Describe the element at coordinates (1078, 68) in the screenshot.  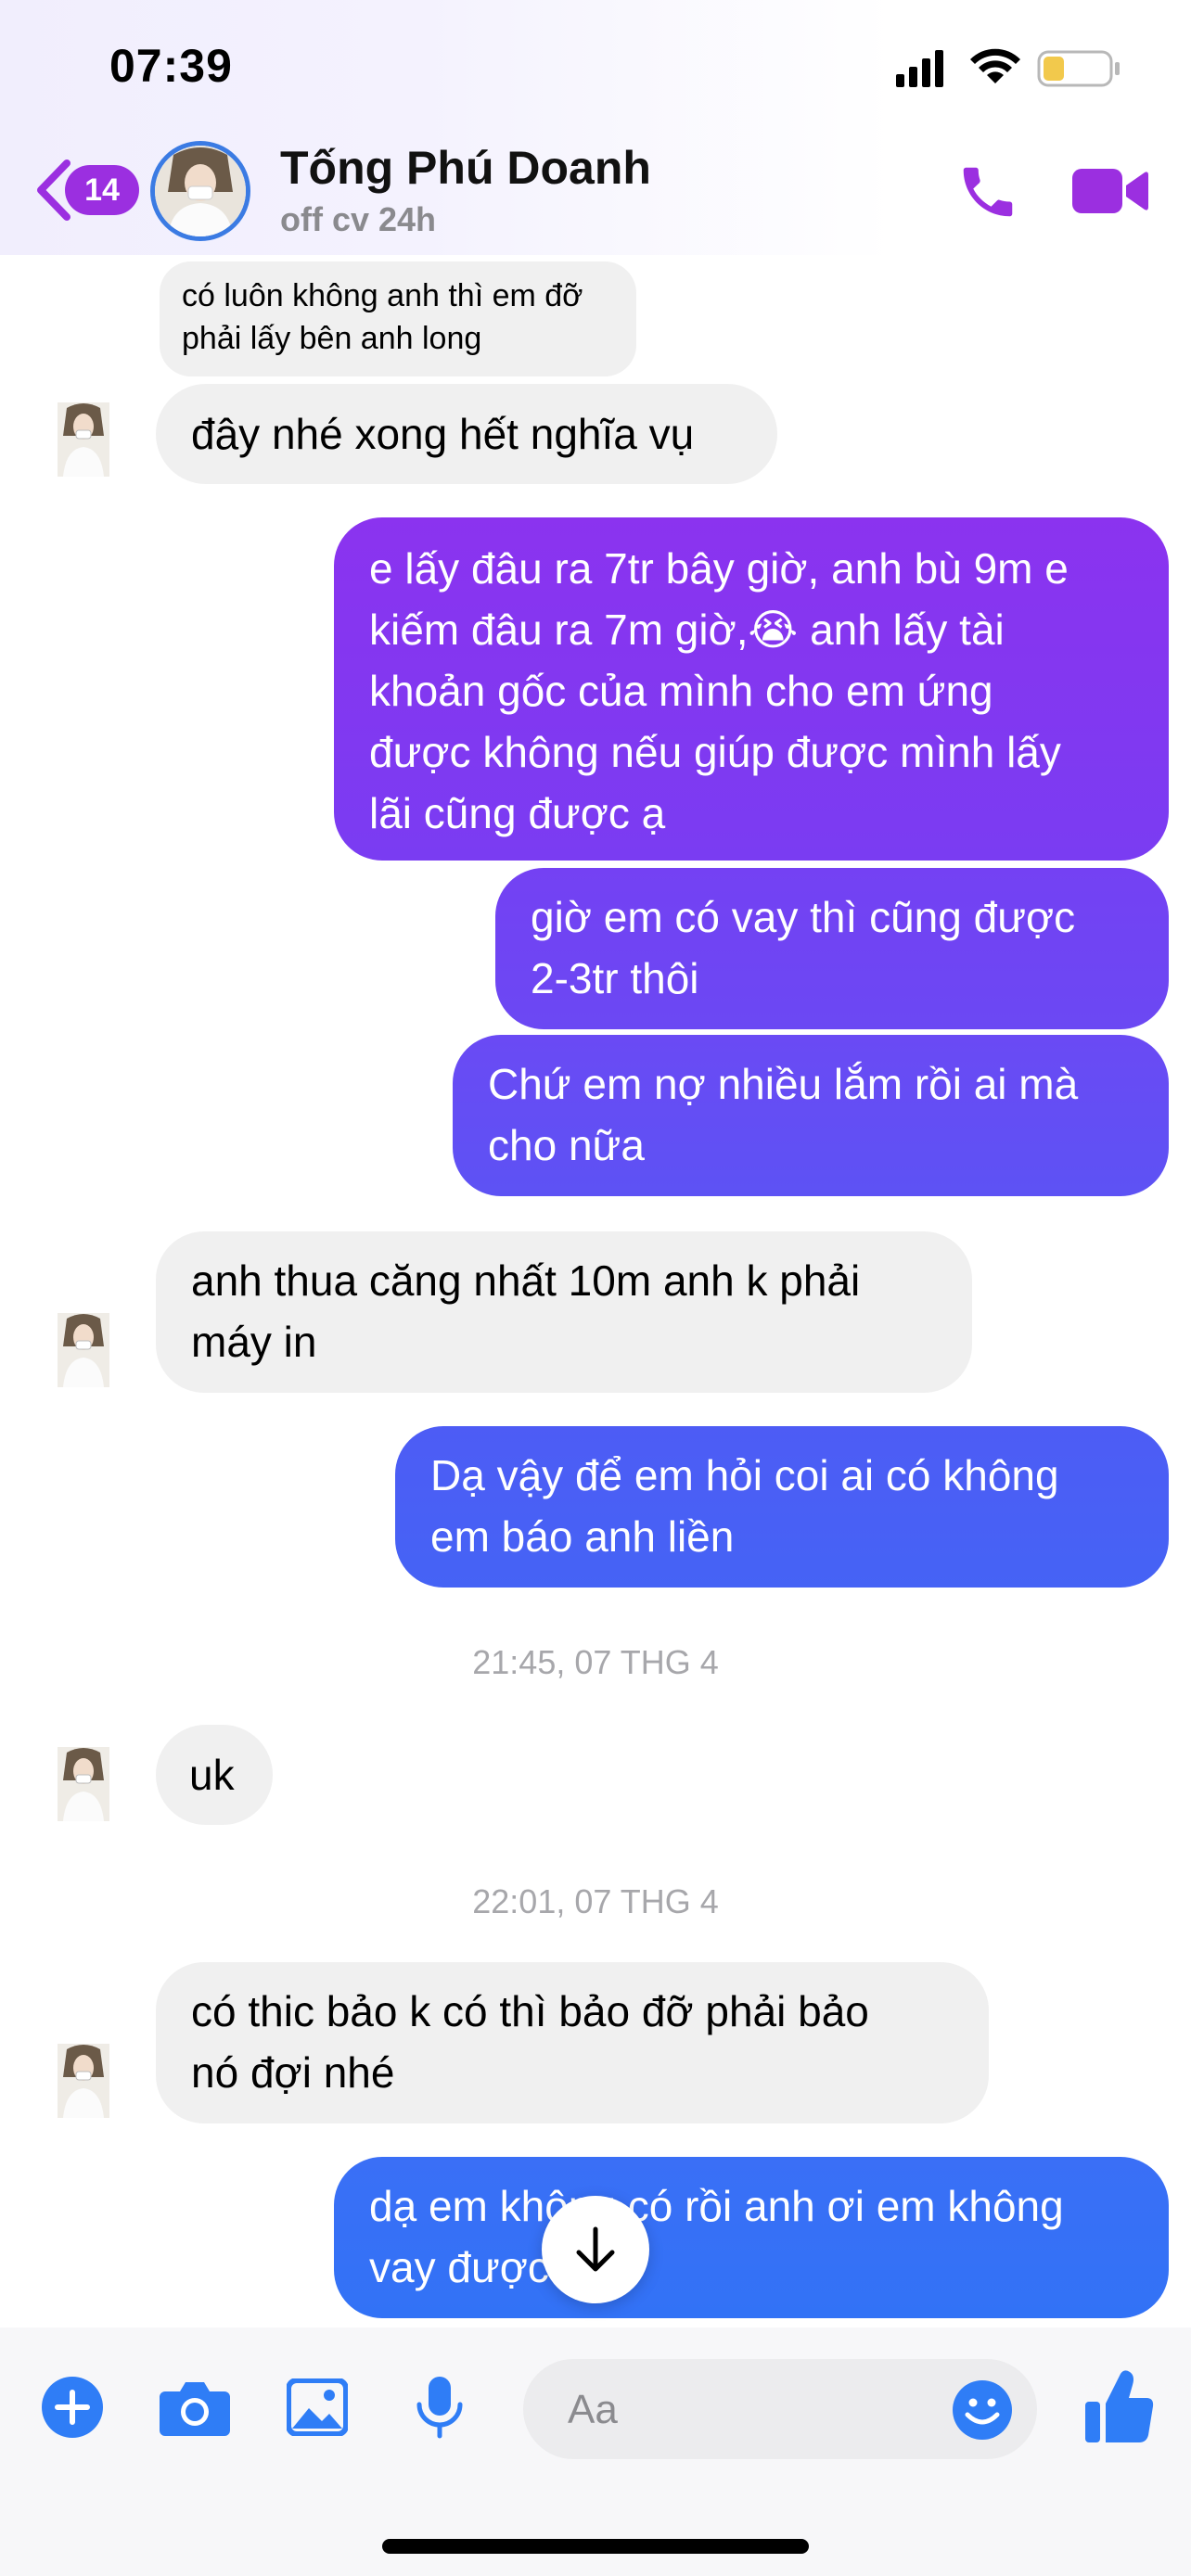
I see `battery-icon` at that location.